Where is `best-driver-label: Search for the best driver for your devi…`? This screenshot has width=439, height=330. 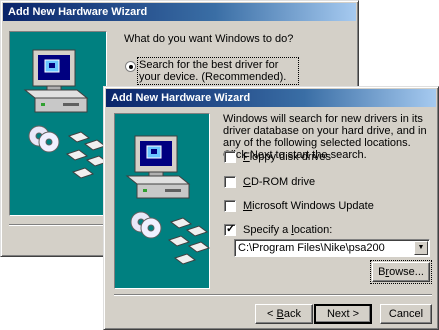 best-driver-label: Search for the best driver for your devi… is located at coordinates (218, 71).